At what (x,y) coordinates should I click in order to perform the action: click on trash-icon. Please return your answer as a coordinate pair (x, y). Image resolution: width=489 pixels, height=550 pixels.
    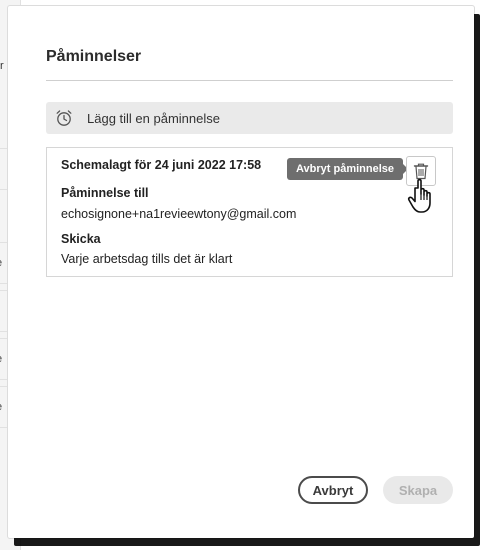
    Looking at the image, I should click on (421, 171).